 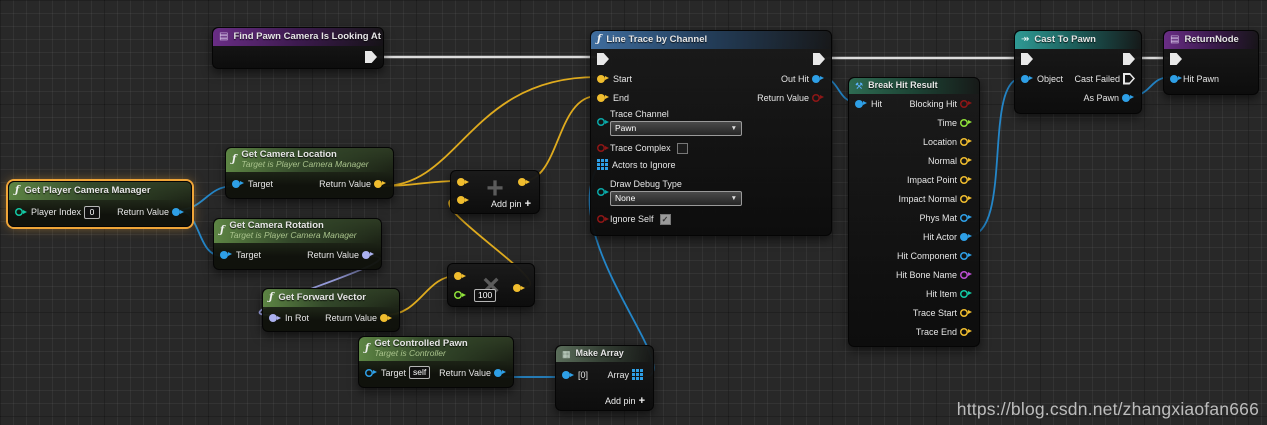 I want to click on watermark-url: https://blog.csdn.net/zhangxiaofan666, so click(x=1107, y=409).